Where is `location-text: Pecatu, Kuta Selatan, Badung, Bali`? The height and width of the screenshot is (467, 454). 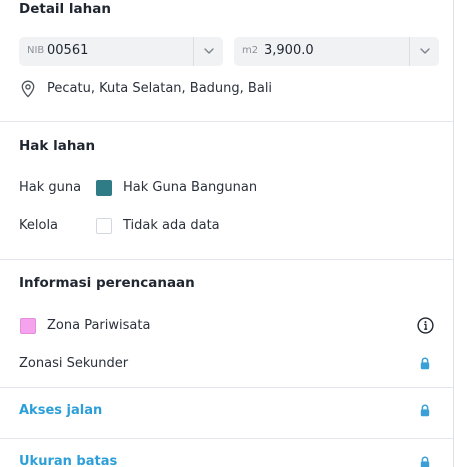
location-text: Pecatu, Kuta Selatan, Badung, Bali is located at coordinates (160, 88).